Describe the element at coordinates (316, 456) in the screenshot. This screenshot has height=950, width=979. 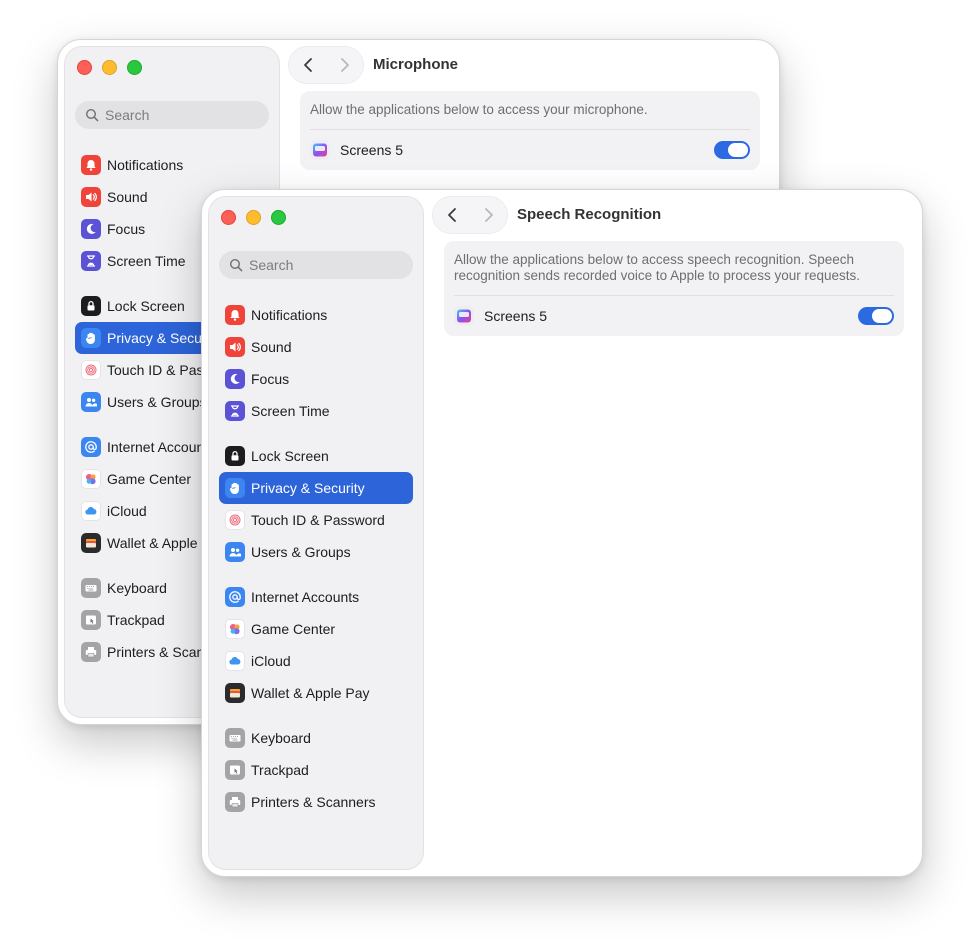
I see `sidebar-item-lock-screen: Lock Screen` at that location.